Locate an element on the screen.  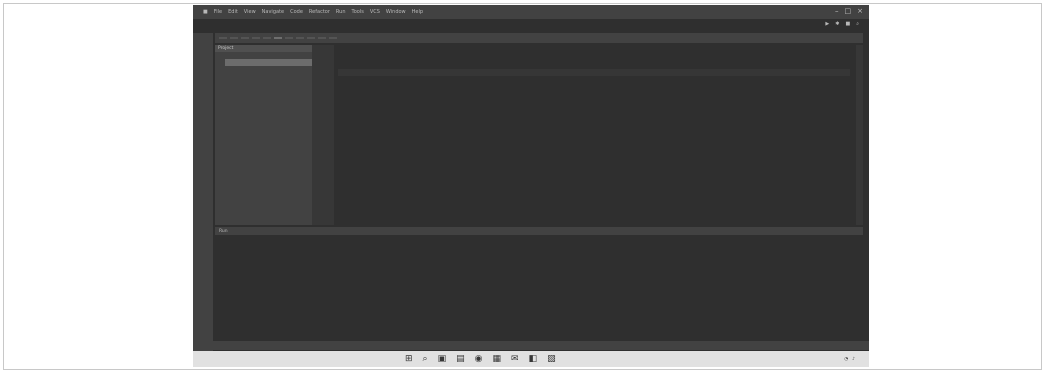
menu-vcs: VCS is located at coordinates (375, 12).